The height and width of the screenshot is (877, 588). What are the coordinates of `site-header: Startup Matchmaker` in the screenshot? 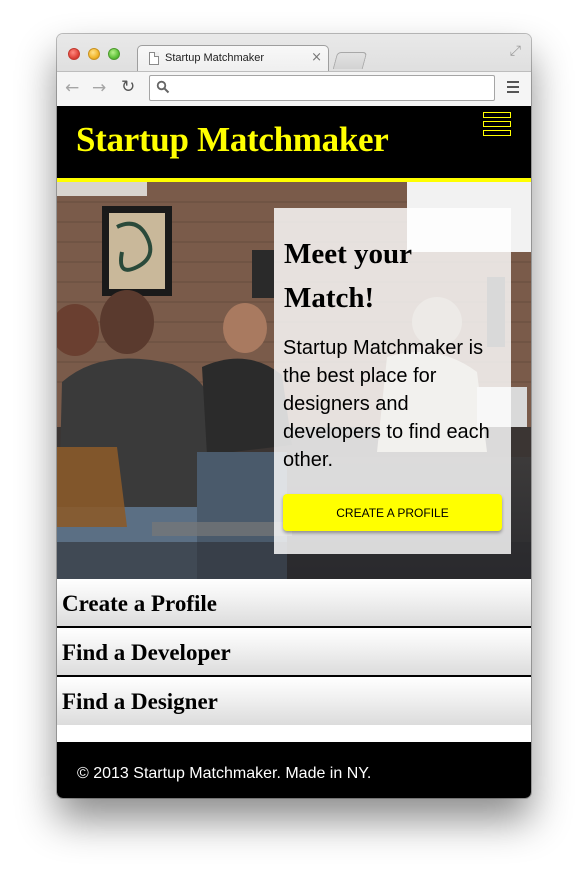 It's located at (294, 144).